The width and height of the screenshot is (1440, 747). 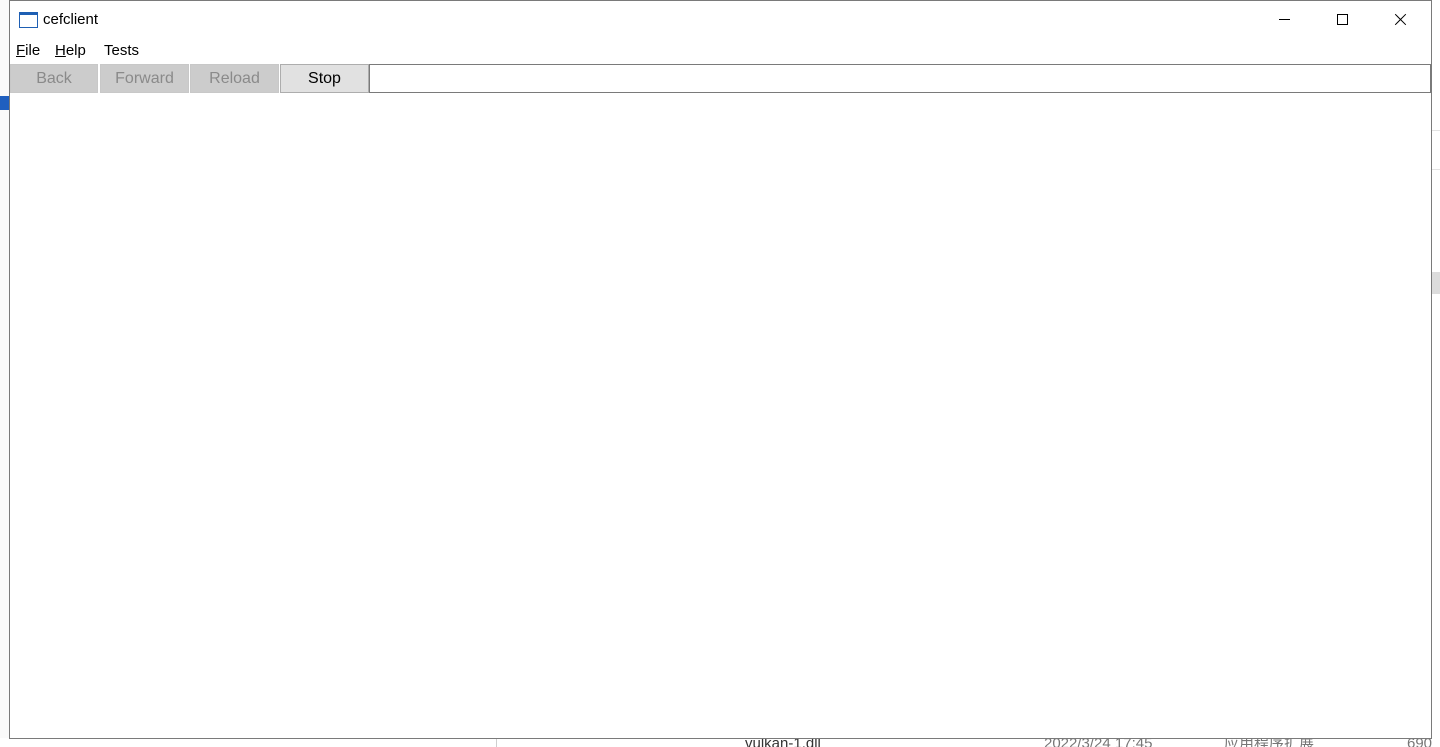 I want to click on navigation-toolbar: Back Forward Reload Stop, so click(x=720, y=78).